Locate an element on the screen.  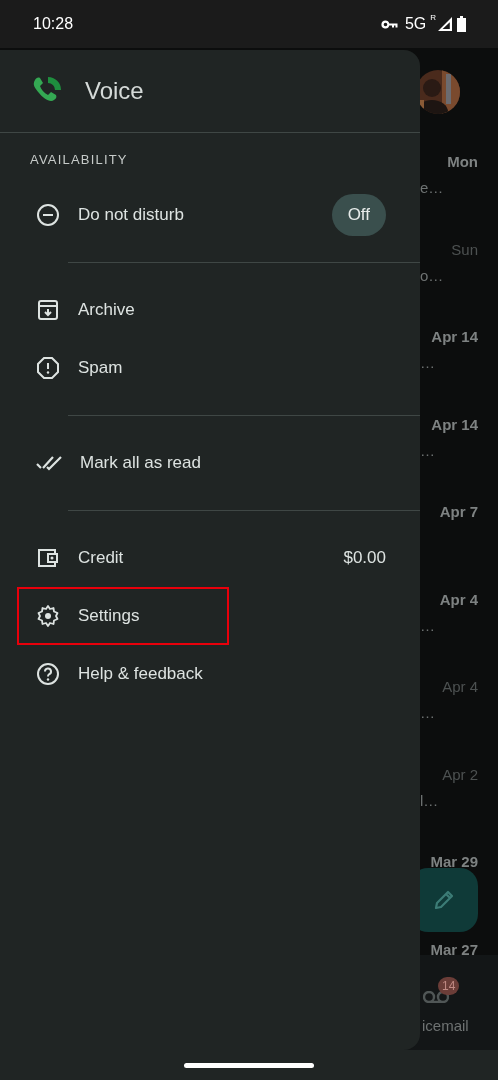
roaming-label: R is located at coordinates (433, 17).